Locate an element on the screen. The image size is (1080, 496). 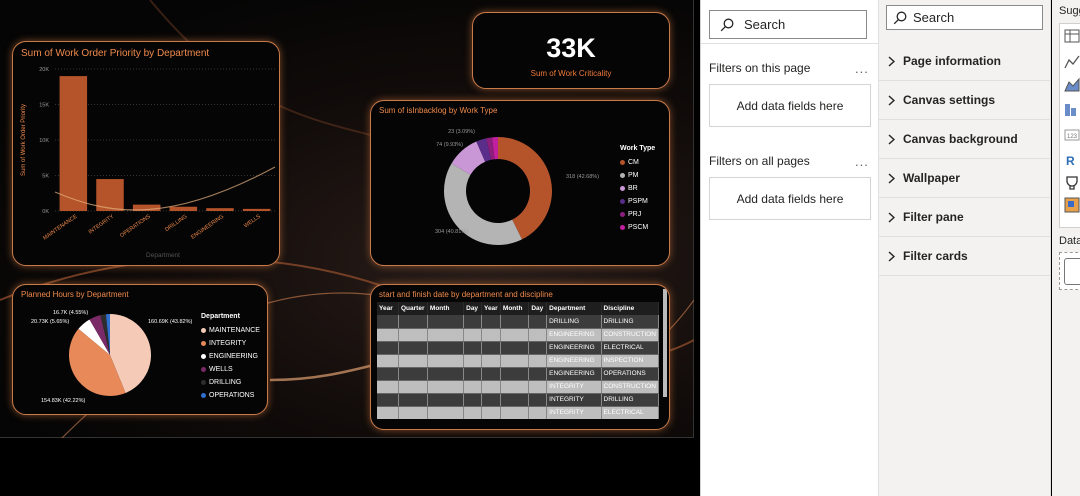
kpi-card: 33K Sum of Work Criticality is located at coordinates (571, 50).